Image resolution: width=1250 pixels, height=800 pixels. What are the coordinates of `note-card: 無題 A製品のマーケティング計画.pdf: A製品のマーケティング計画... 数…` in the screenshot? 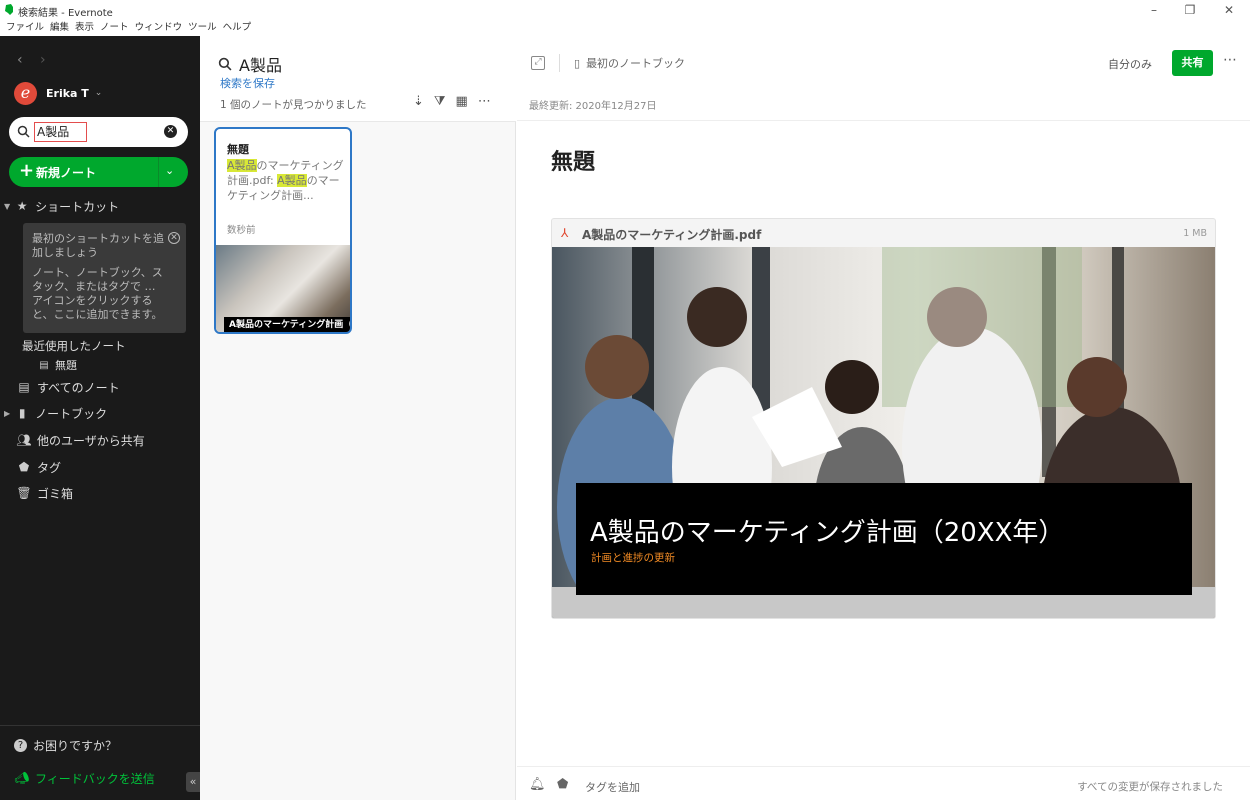 It's located at (283, 230).